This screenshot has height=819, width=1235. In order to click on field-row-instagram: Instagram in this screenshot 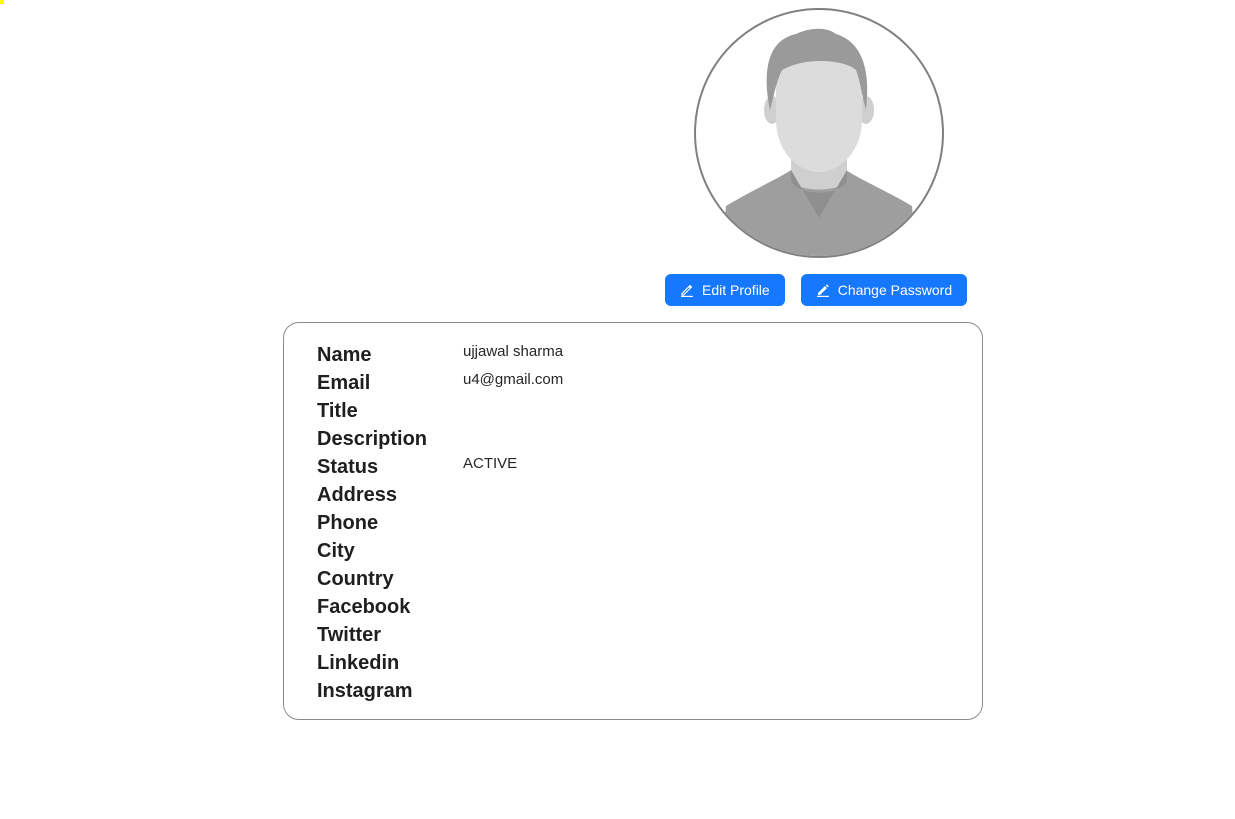, I will do `click(649, 691)`.